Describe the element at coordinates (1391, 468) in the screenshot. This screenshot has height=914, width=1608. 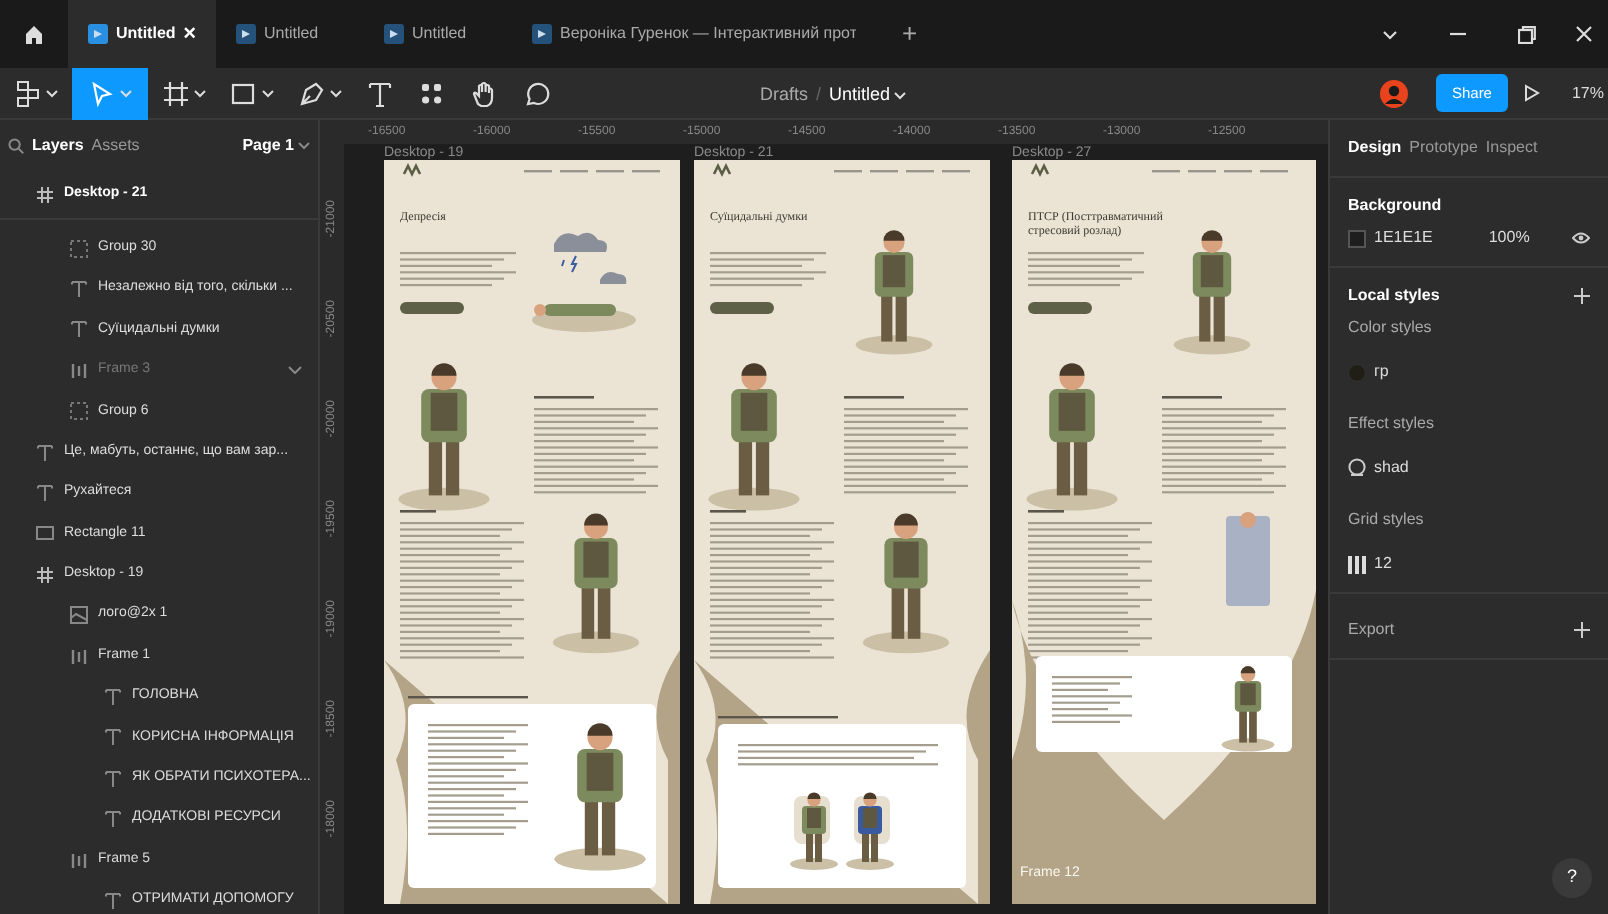
I see `style-name: shad` at that location.